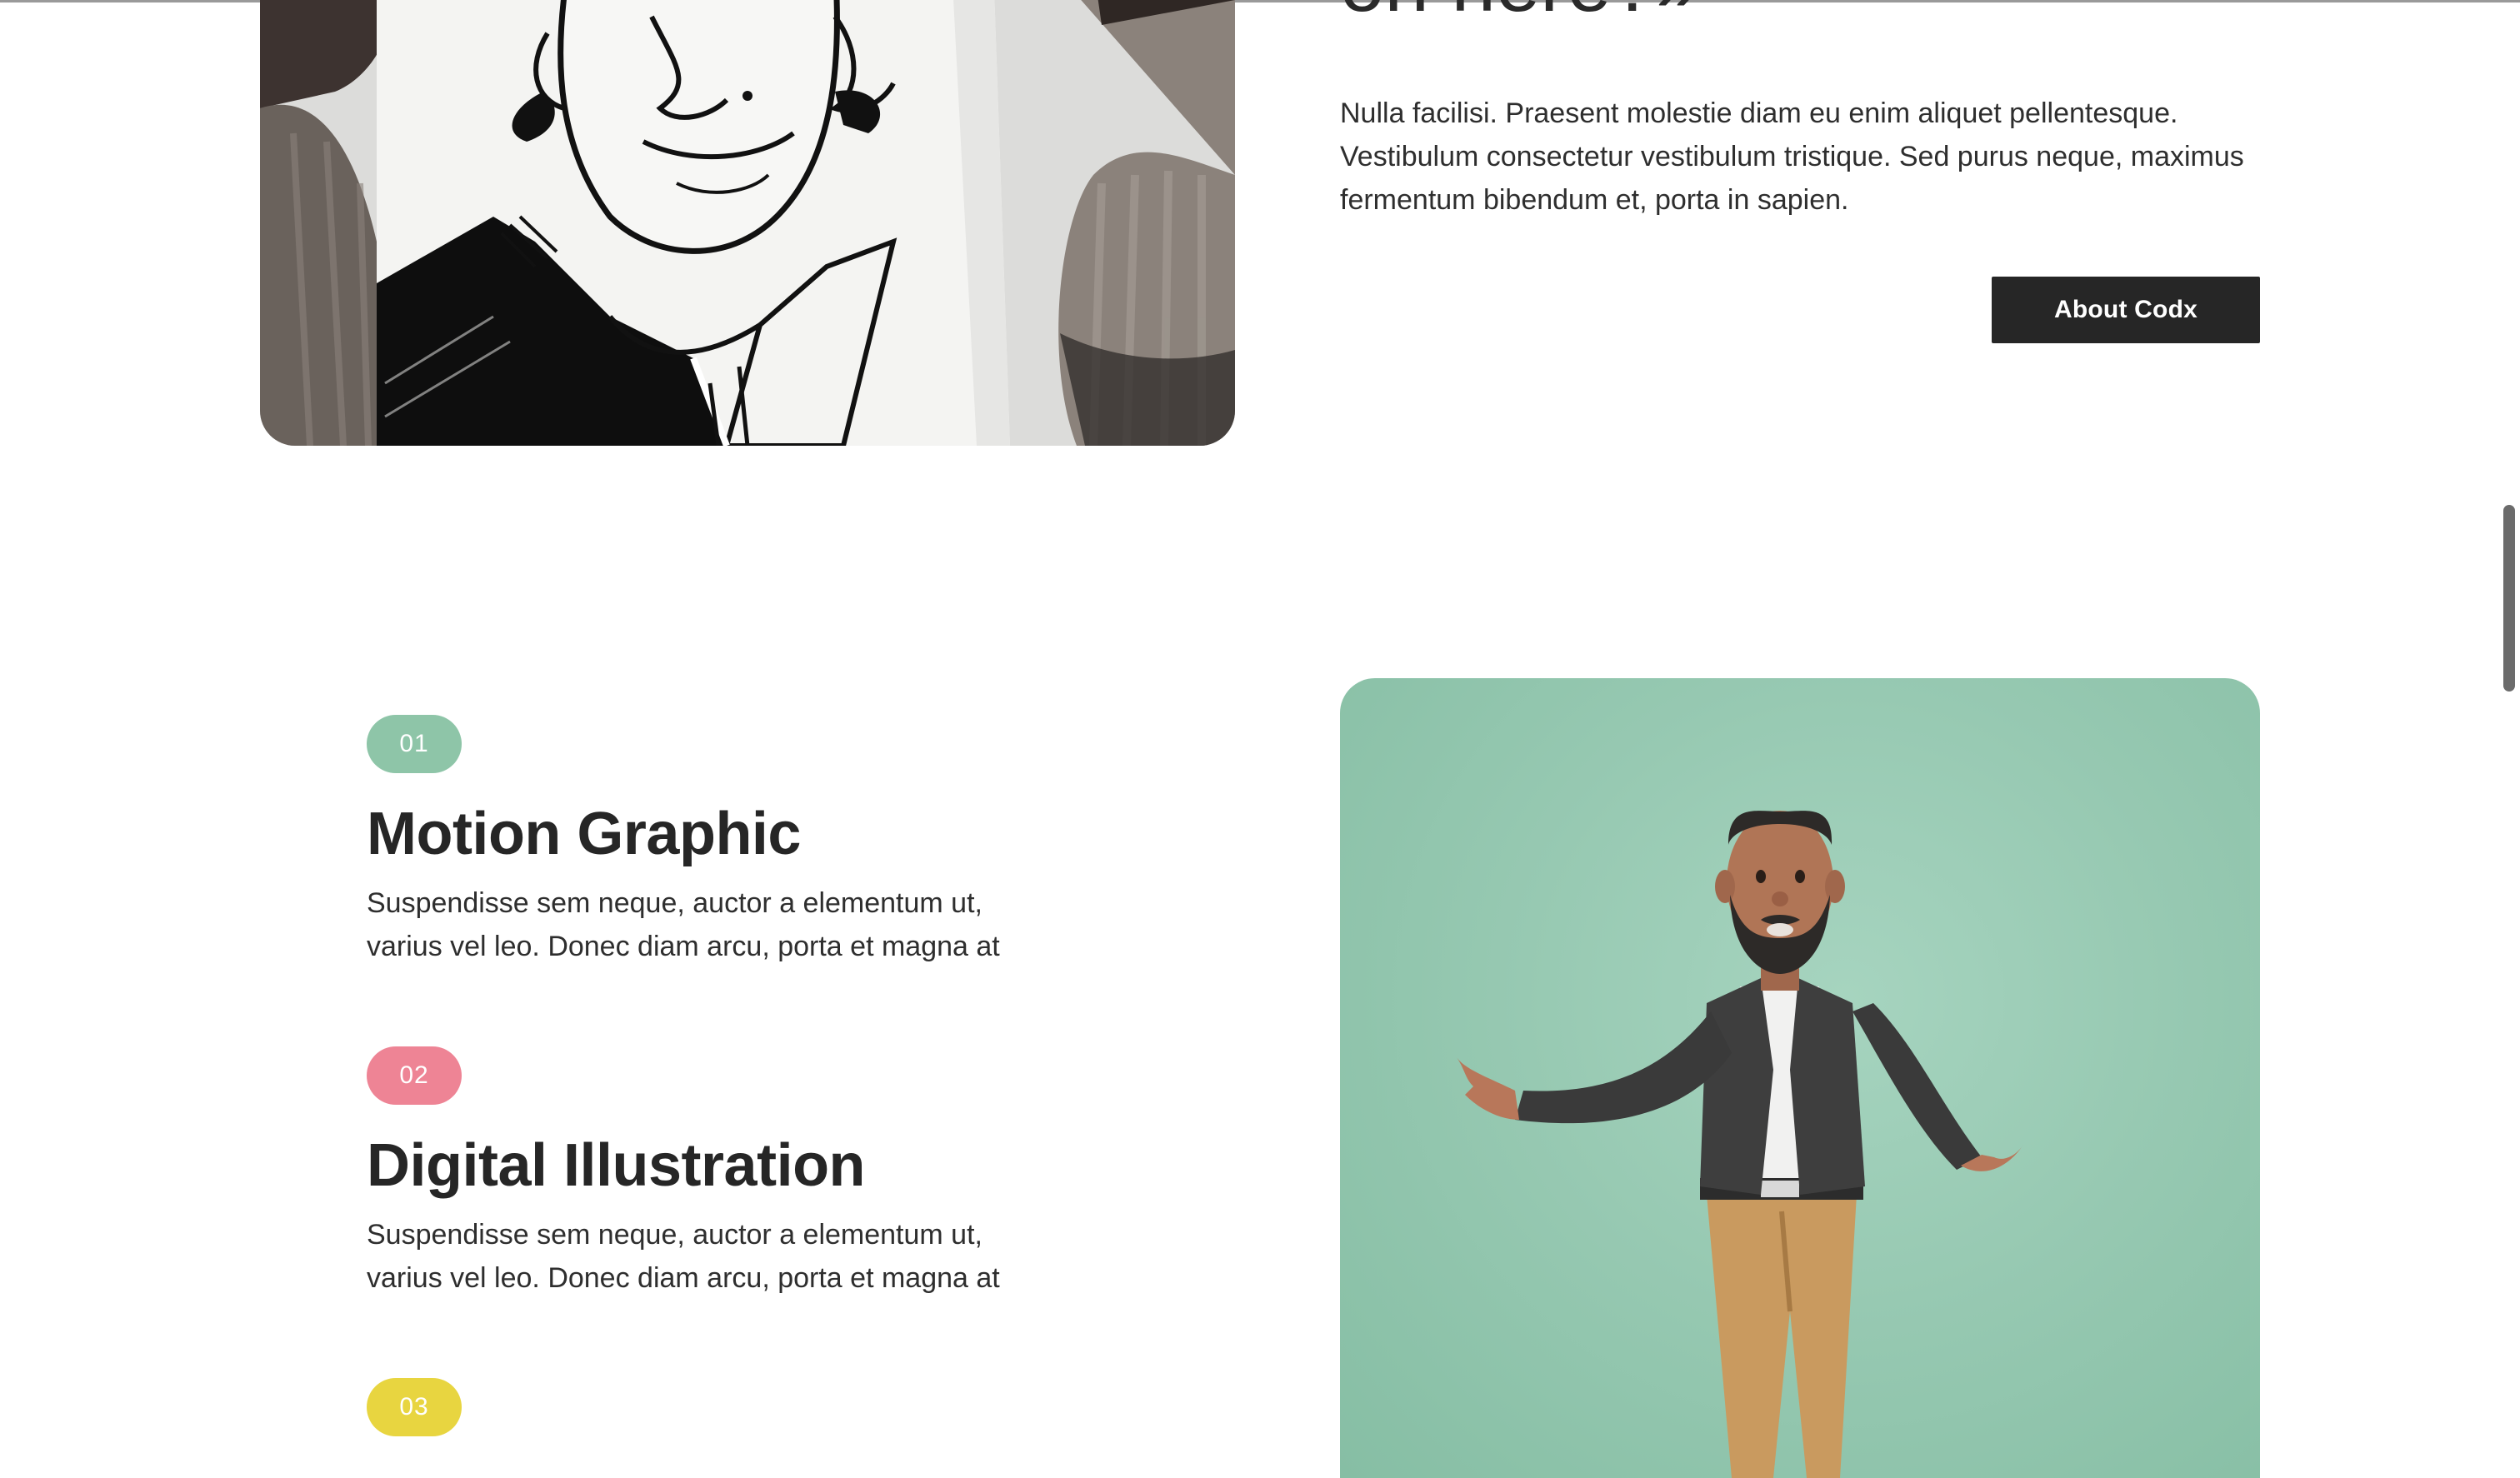  I want to click on service-number-badge: 03, so click(414, 1407).